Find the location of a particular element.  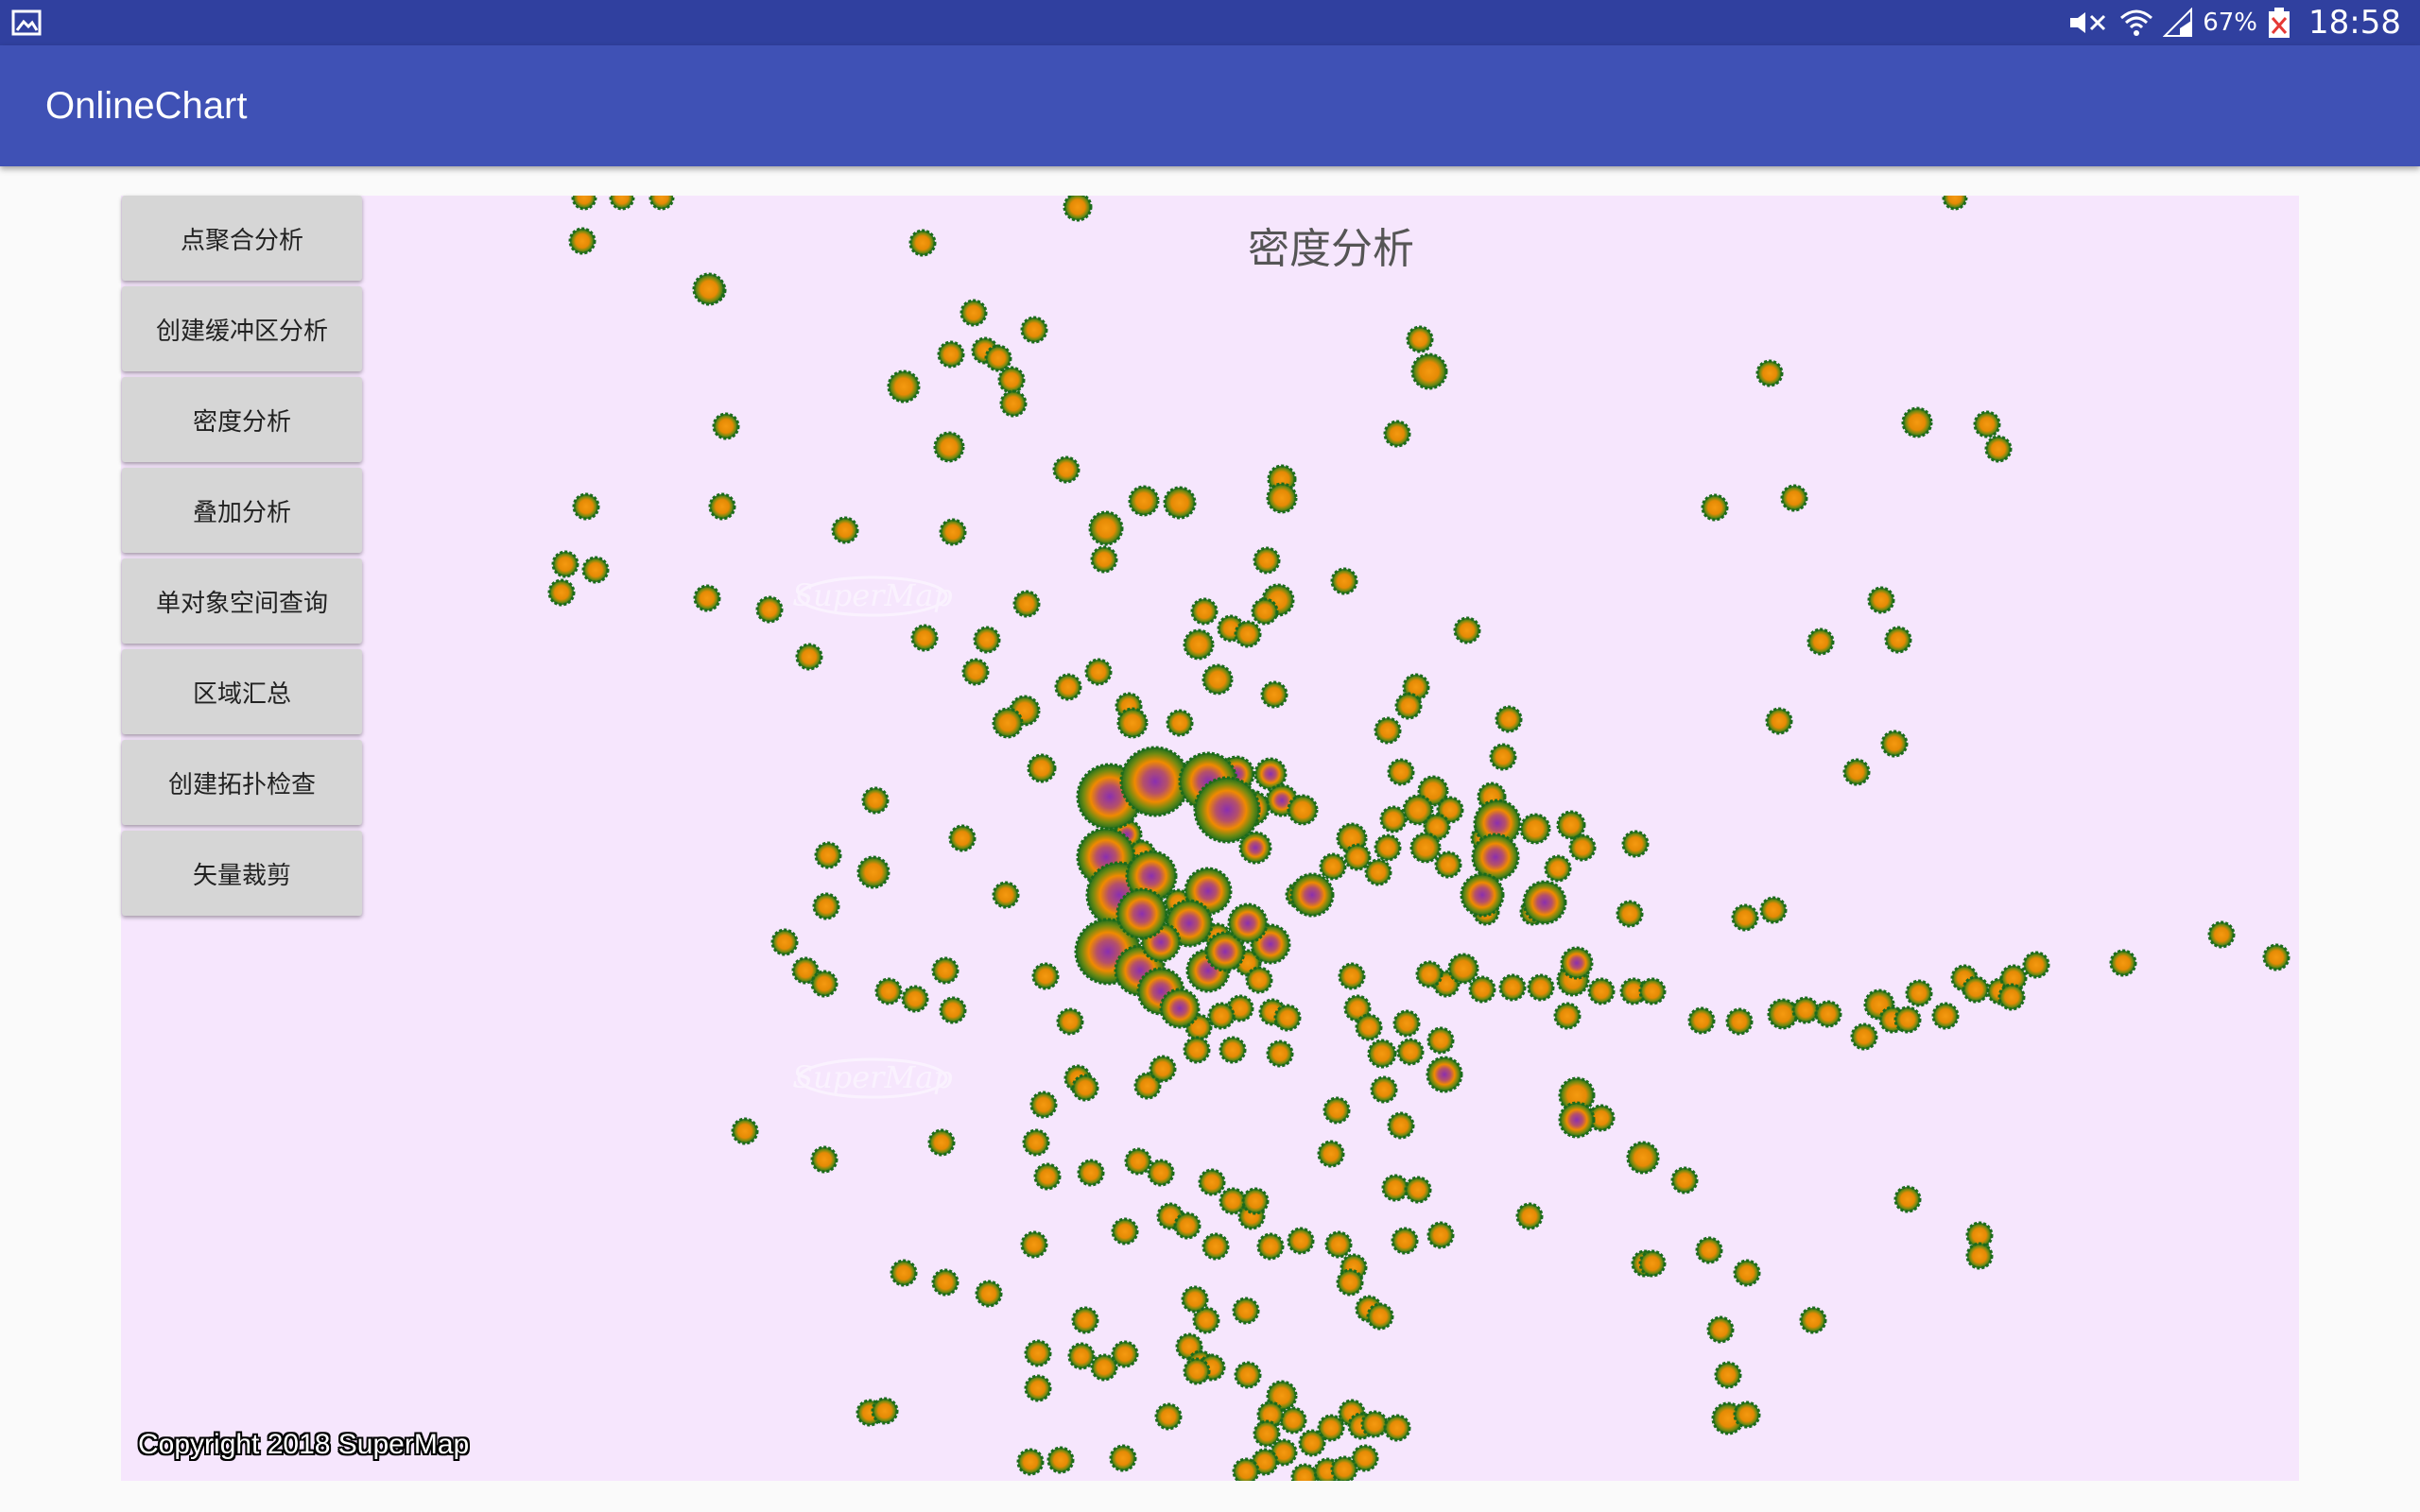

area-summary-button: 区域汇总 is located at coordinates (242, 691).